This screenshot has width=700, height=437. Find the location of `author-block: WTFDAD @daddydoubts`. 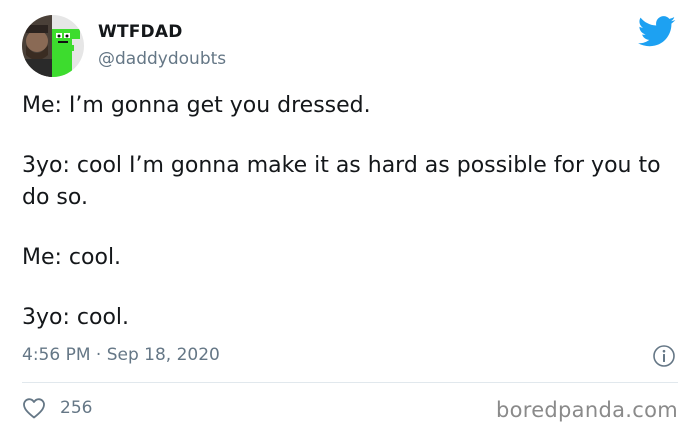

author-block: WTFDAD @daddydoubts is located at coordinates (162, 45).